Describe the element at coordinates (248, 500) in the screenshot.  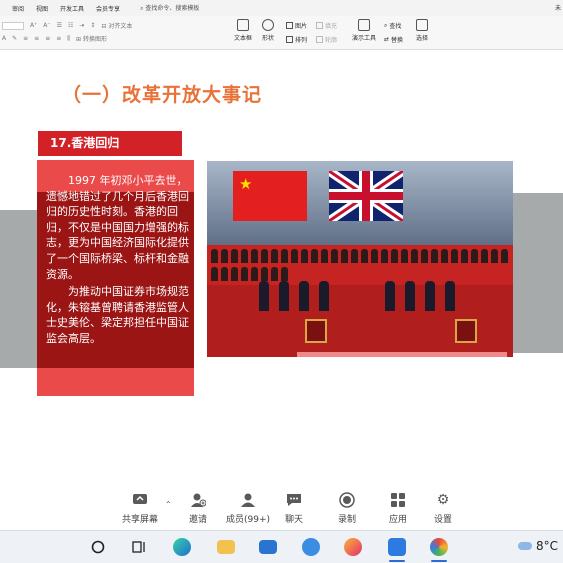
I see `members-icon` at that location.